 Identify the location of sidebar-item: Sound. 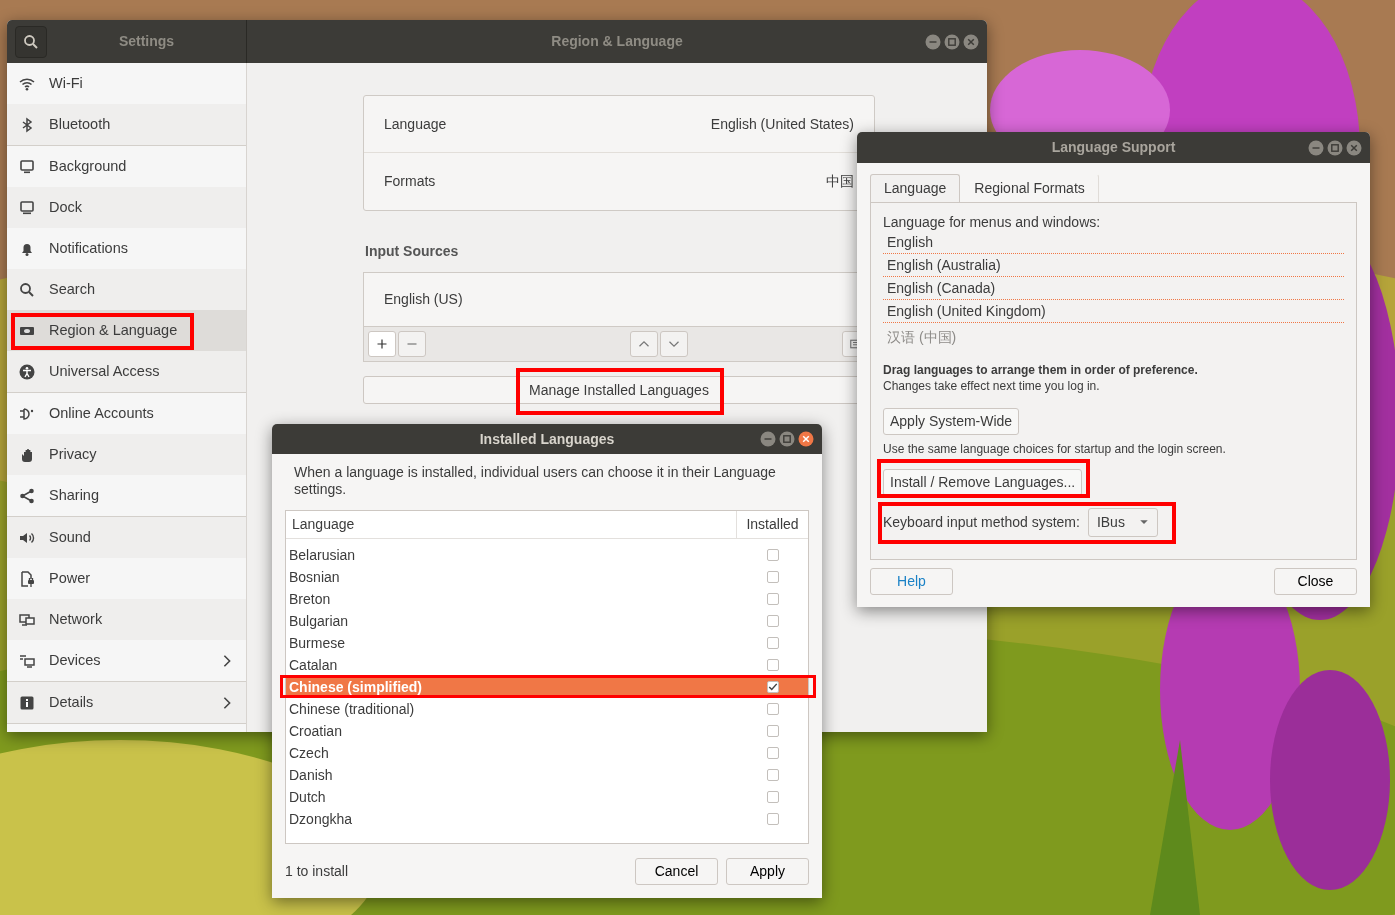
(126, 537).